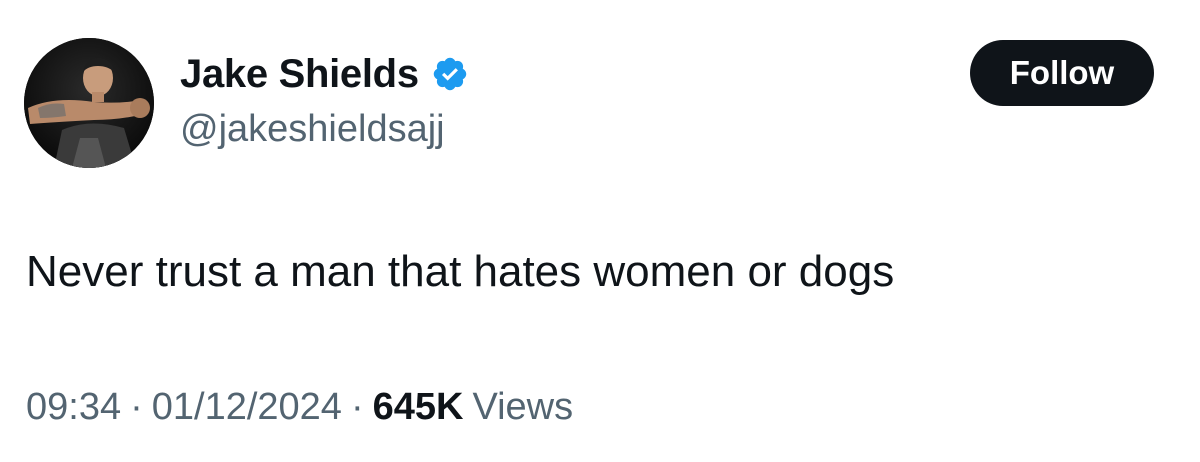 The height and width of the screenshot is (462, 1200). Describe the element at coordinates (523, 407) in the screenshot. I see `views-label: Views` at that location.